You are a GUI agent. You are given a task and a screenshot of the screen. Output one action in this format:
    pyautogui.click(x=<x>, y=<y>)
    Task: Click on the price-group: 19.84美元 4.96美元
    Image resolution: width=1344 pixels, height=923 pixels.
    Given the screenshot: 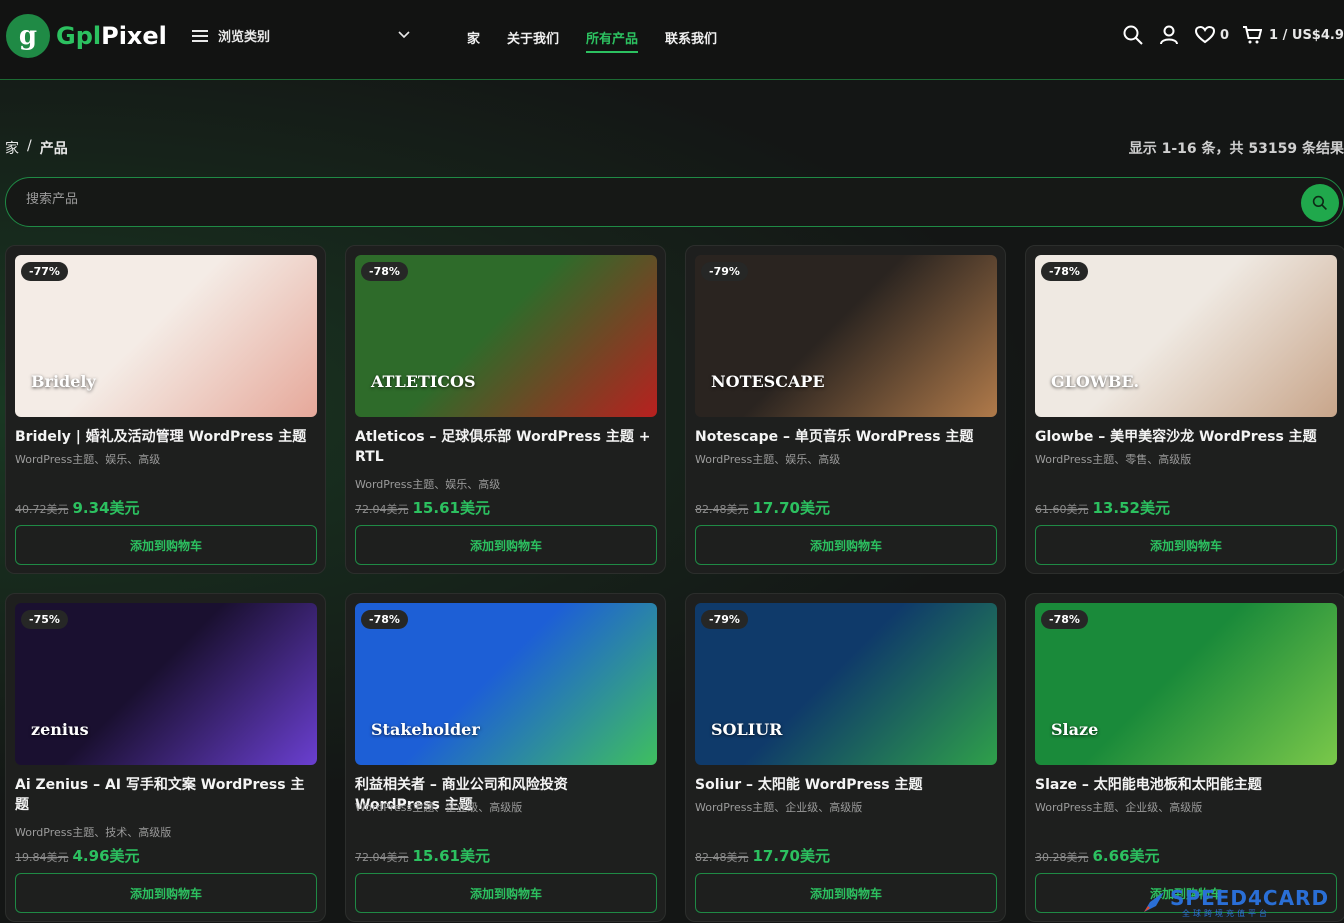 What is the action you would take?
    pyautogui.click(x=77, y=855)
    